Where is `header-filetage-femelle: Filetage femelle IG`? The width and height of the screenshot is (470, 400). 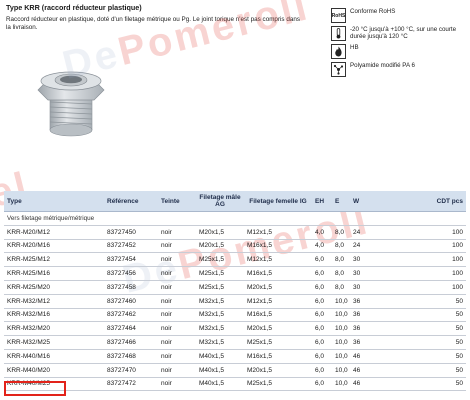
header-filetage-femelle: Filetage femelle IG is located at coordinates (278, 201).